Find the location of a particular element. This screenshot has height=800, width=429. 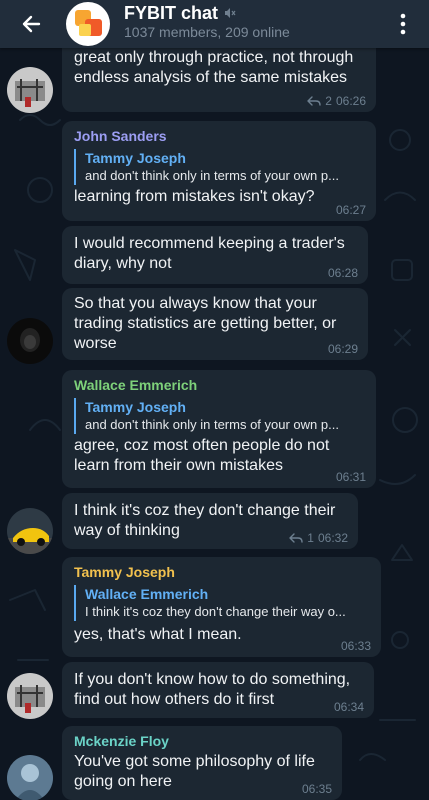

message-meta: 2 06:26 is located at coordinates (336, 101).